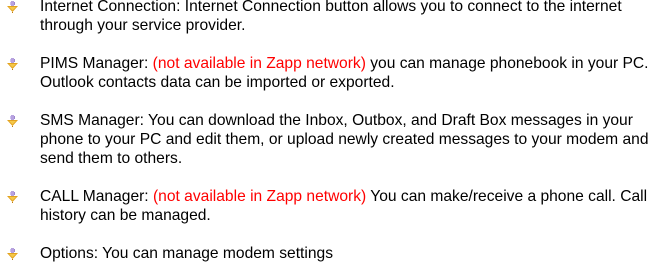 This screenshot has width=668, height=263. What do you see at coordinates (331, 7) in the screenshot?
I see `item-line: Internet Connection` at bounding box center [331, 7].